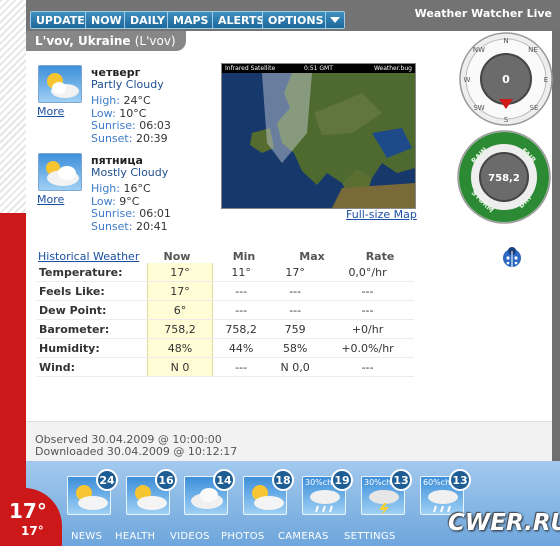 The width and height of the screenshot is (560, 546). Describe the element at coordinates (506, 120) in the screenshot. I see `compass-s: S` at that location.